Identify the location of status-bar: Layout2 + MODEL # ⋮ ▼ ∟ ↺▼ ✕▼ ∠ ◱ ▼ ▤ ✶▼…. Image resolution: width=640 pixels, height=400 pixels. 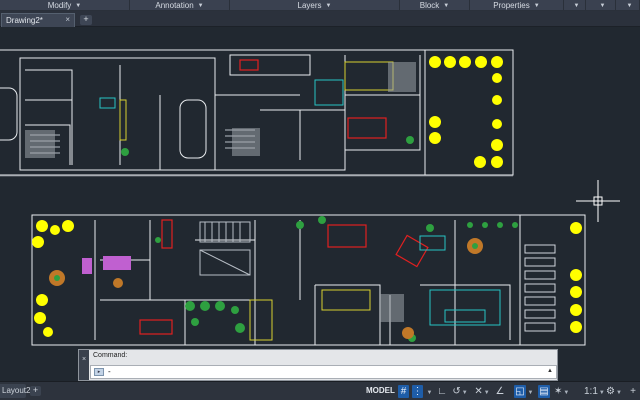
(320, 390).